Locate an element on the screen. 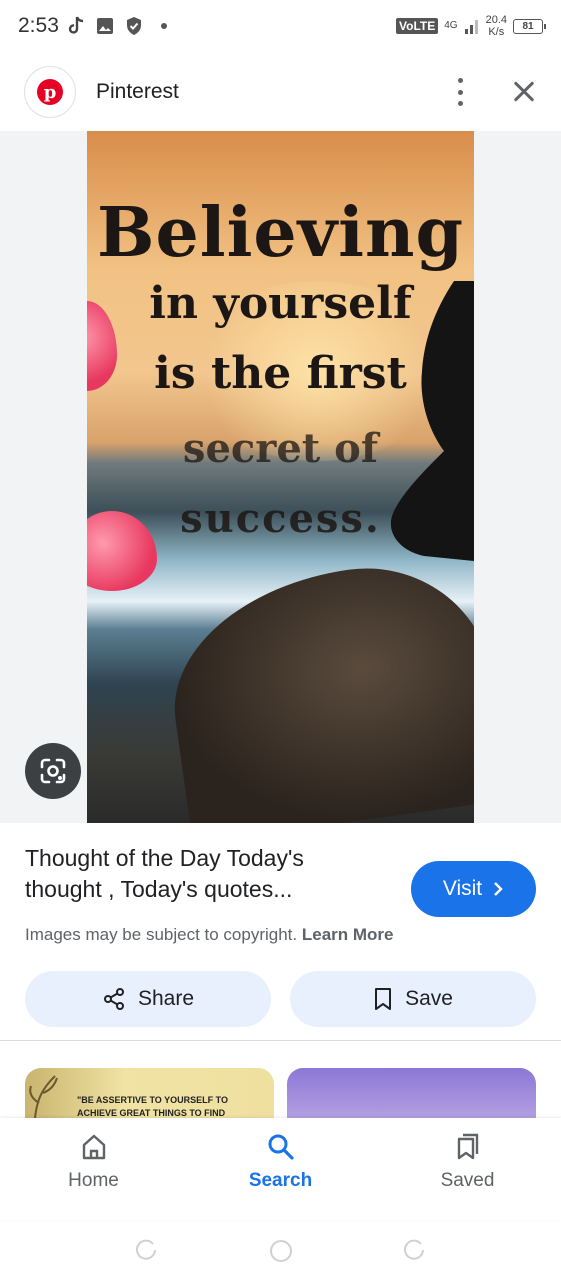 The width and height of the screenshot is (561, 1280). save-label: Save is located at coordinates (429, 998).